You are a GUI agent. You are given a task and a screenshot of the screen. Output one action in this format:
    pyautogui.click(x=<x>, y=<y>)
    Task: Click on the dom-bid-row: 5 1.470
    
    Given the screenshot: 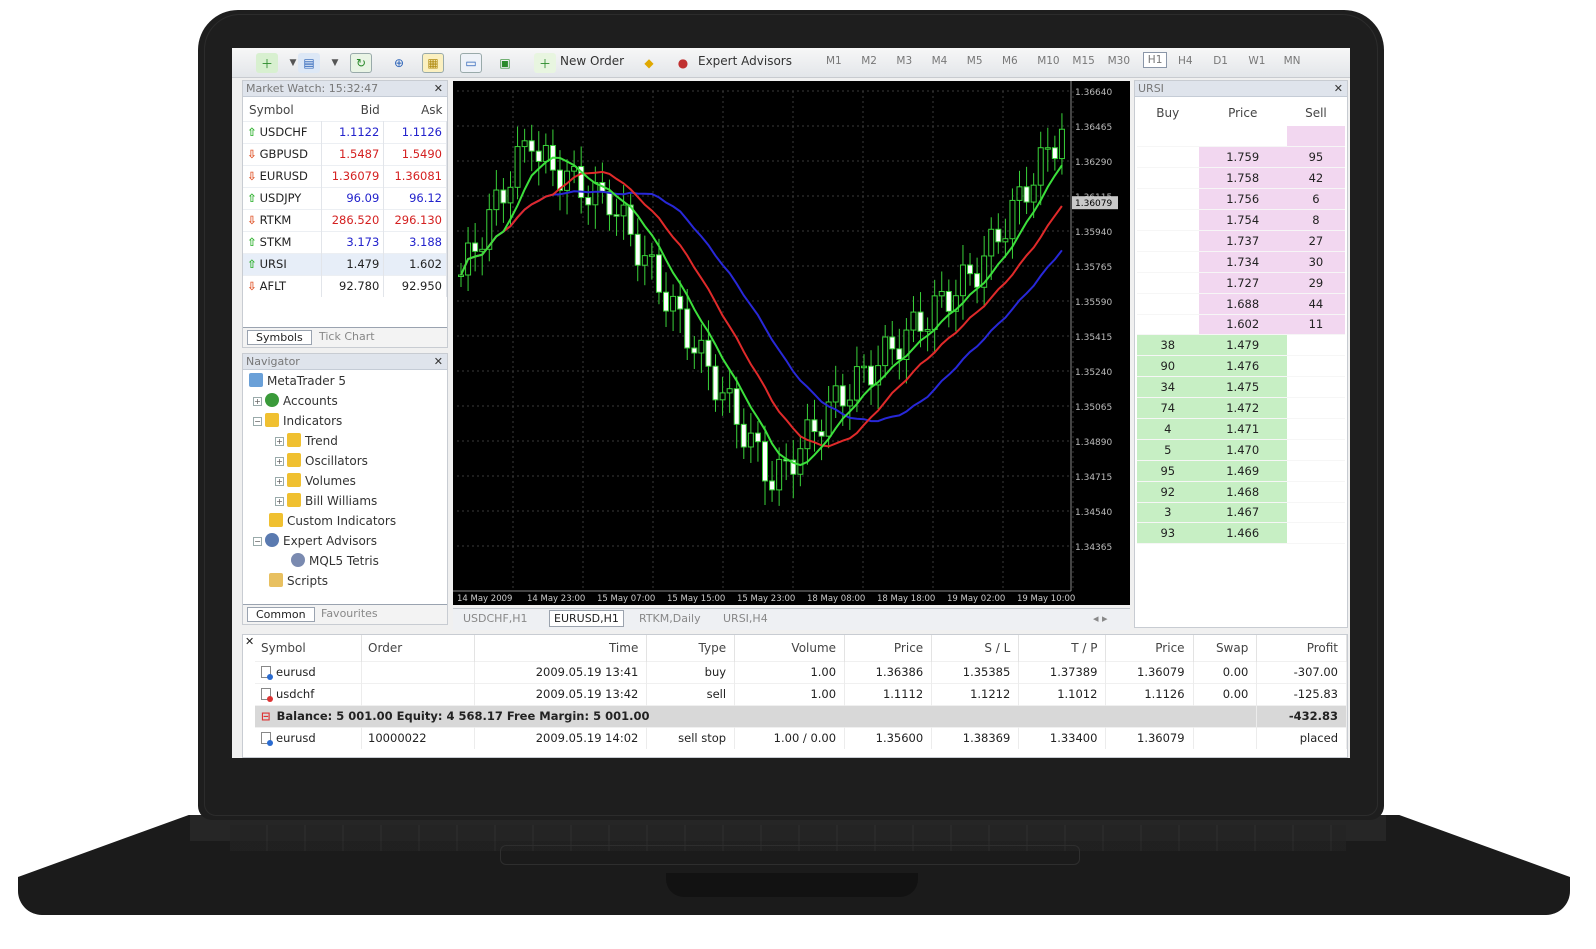 What is the action you would take?
    pyautogui.click(x=1241, y=450)
    